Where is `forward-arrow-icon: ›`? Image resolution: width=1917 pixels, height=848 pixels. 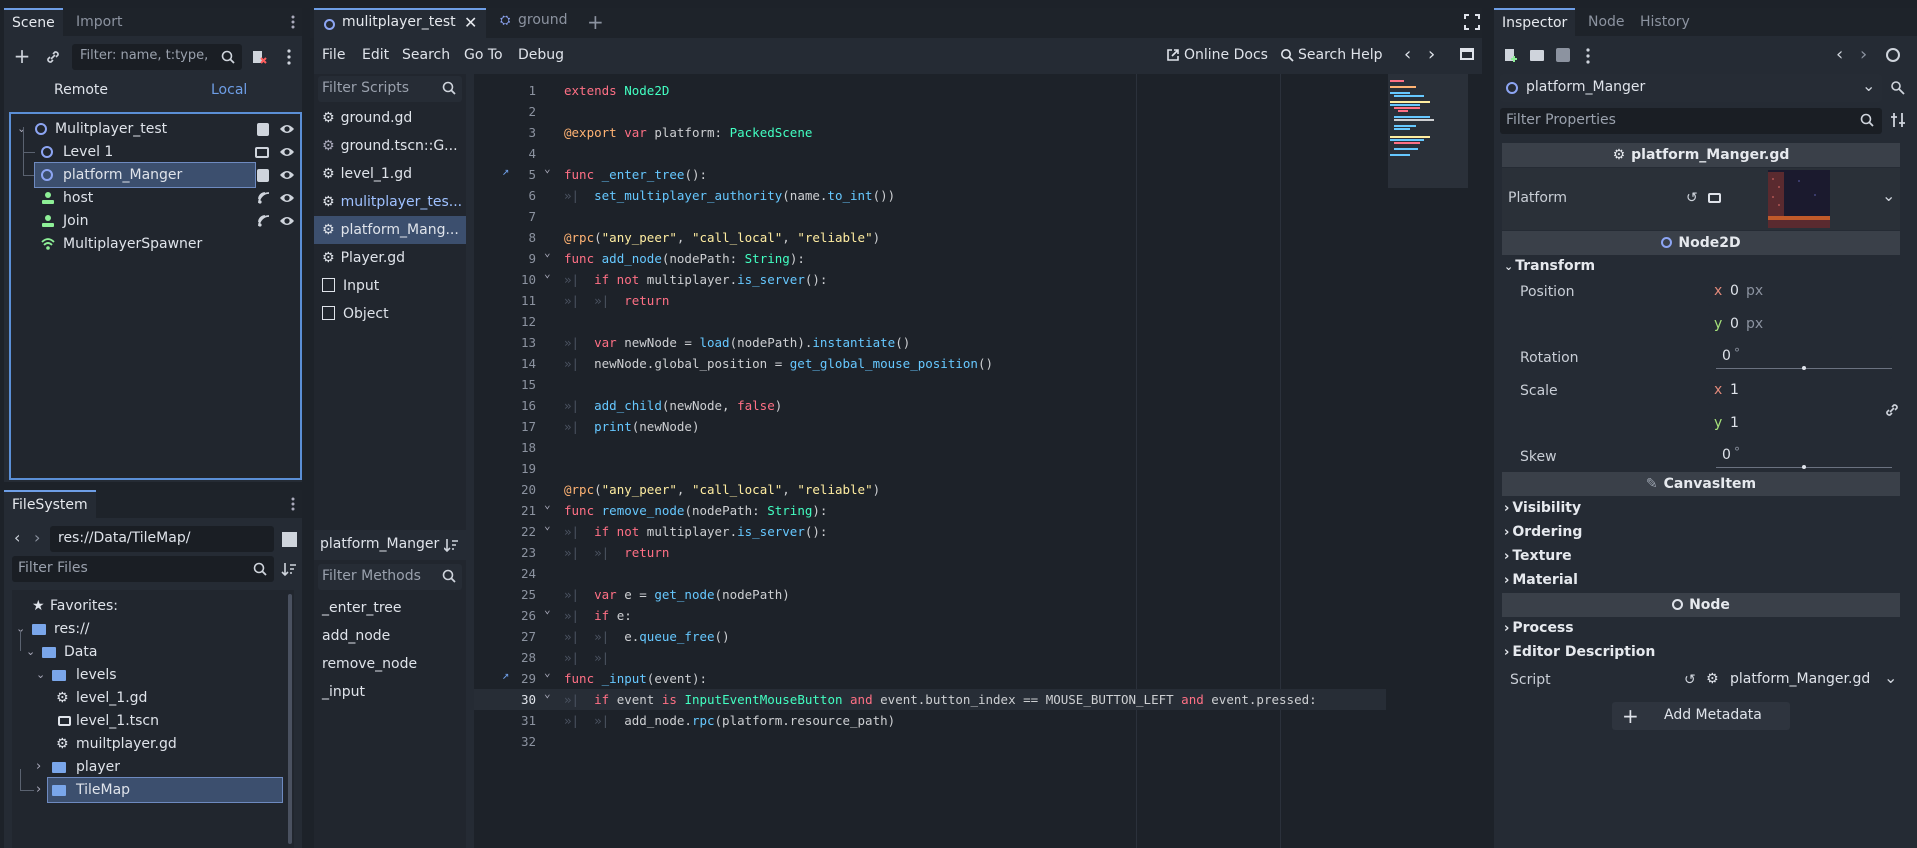 forward-arrow-icon: › is located at coordinates (37, 537).